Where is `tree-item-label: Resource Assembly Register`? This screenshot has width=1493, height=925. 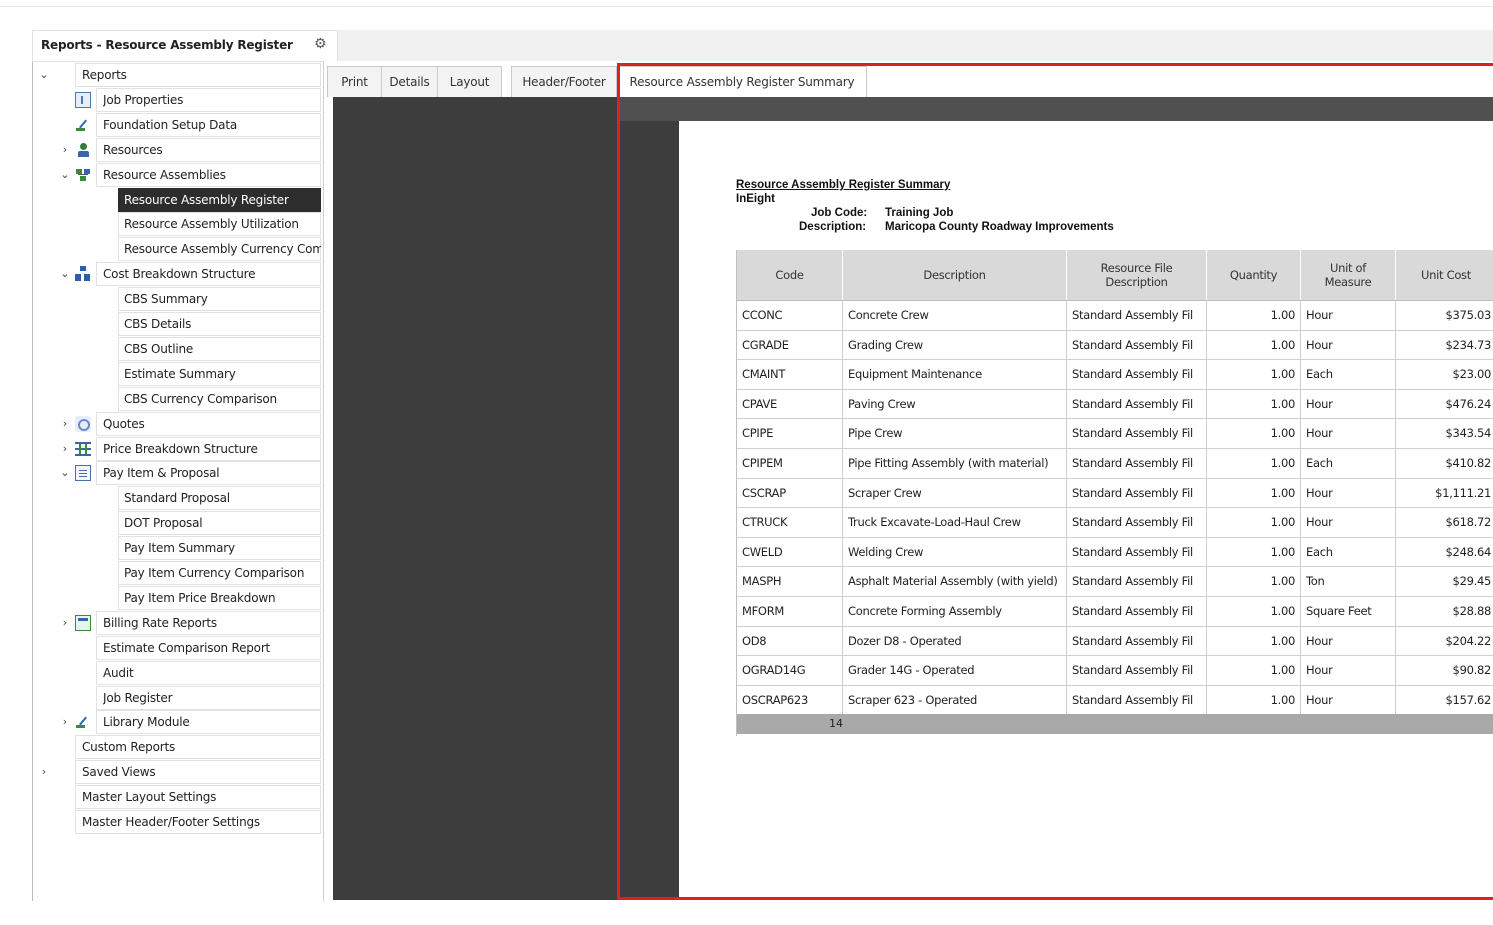
tree-item-label: Resource Assembly Register is located at coordinates (206, 199).